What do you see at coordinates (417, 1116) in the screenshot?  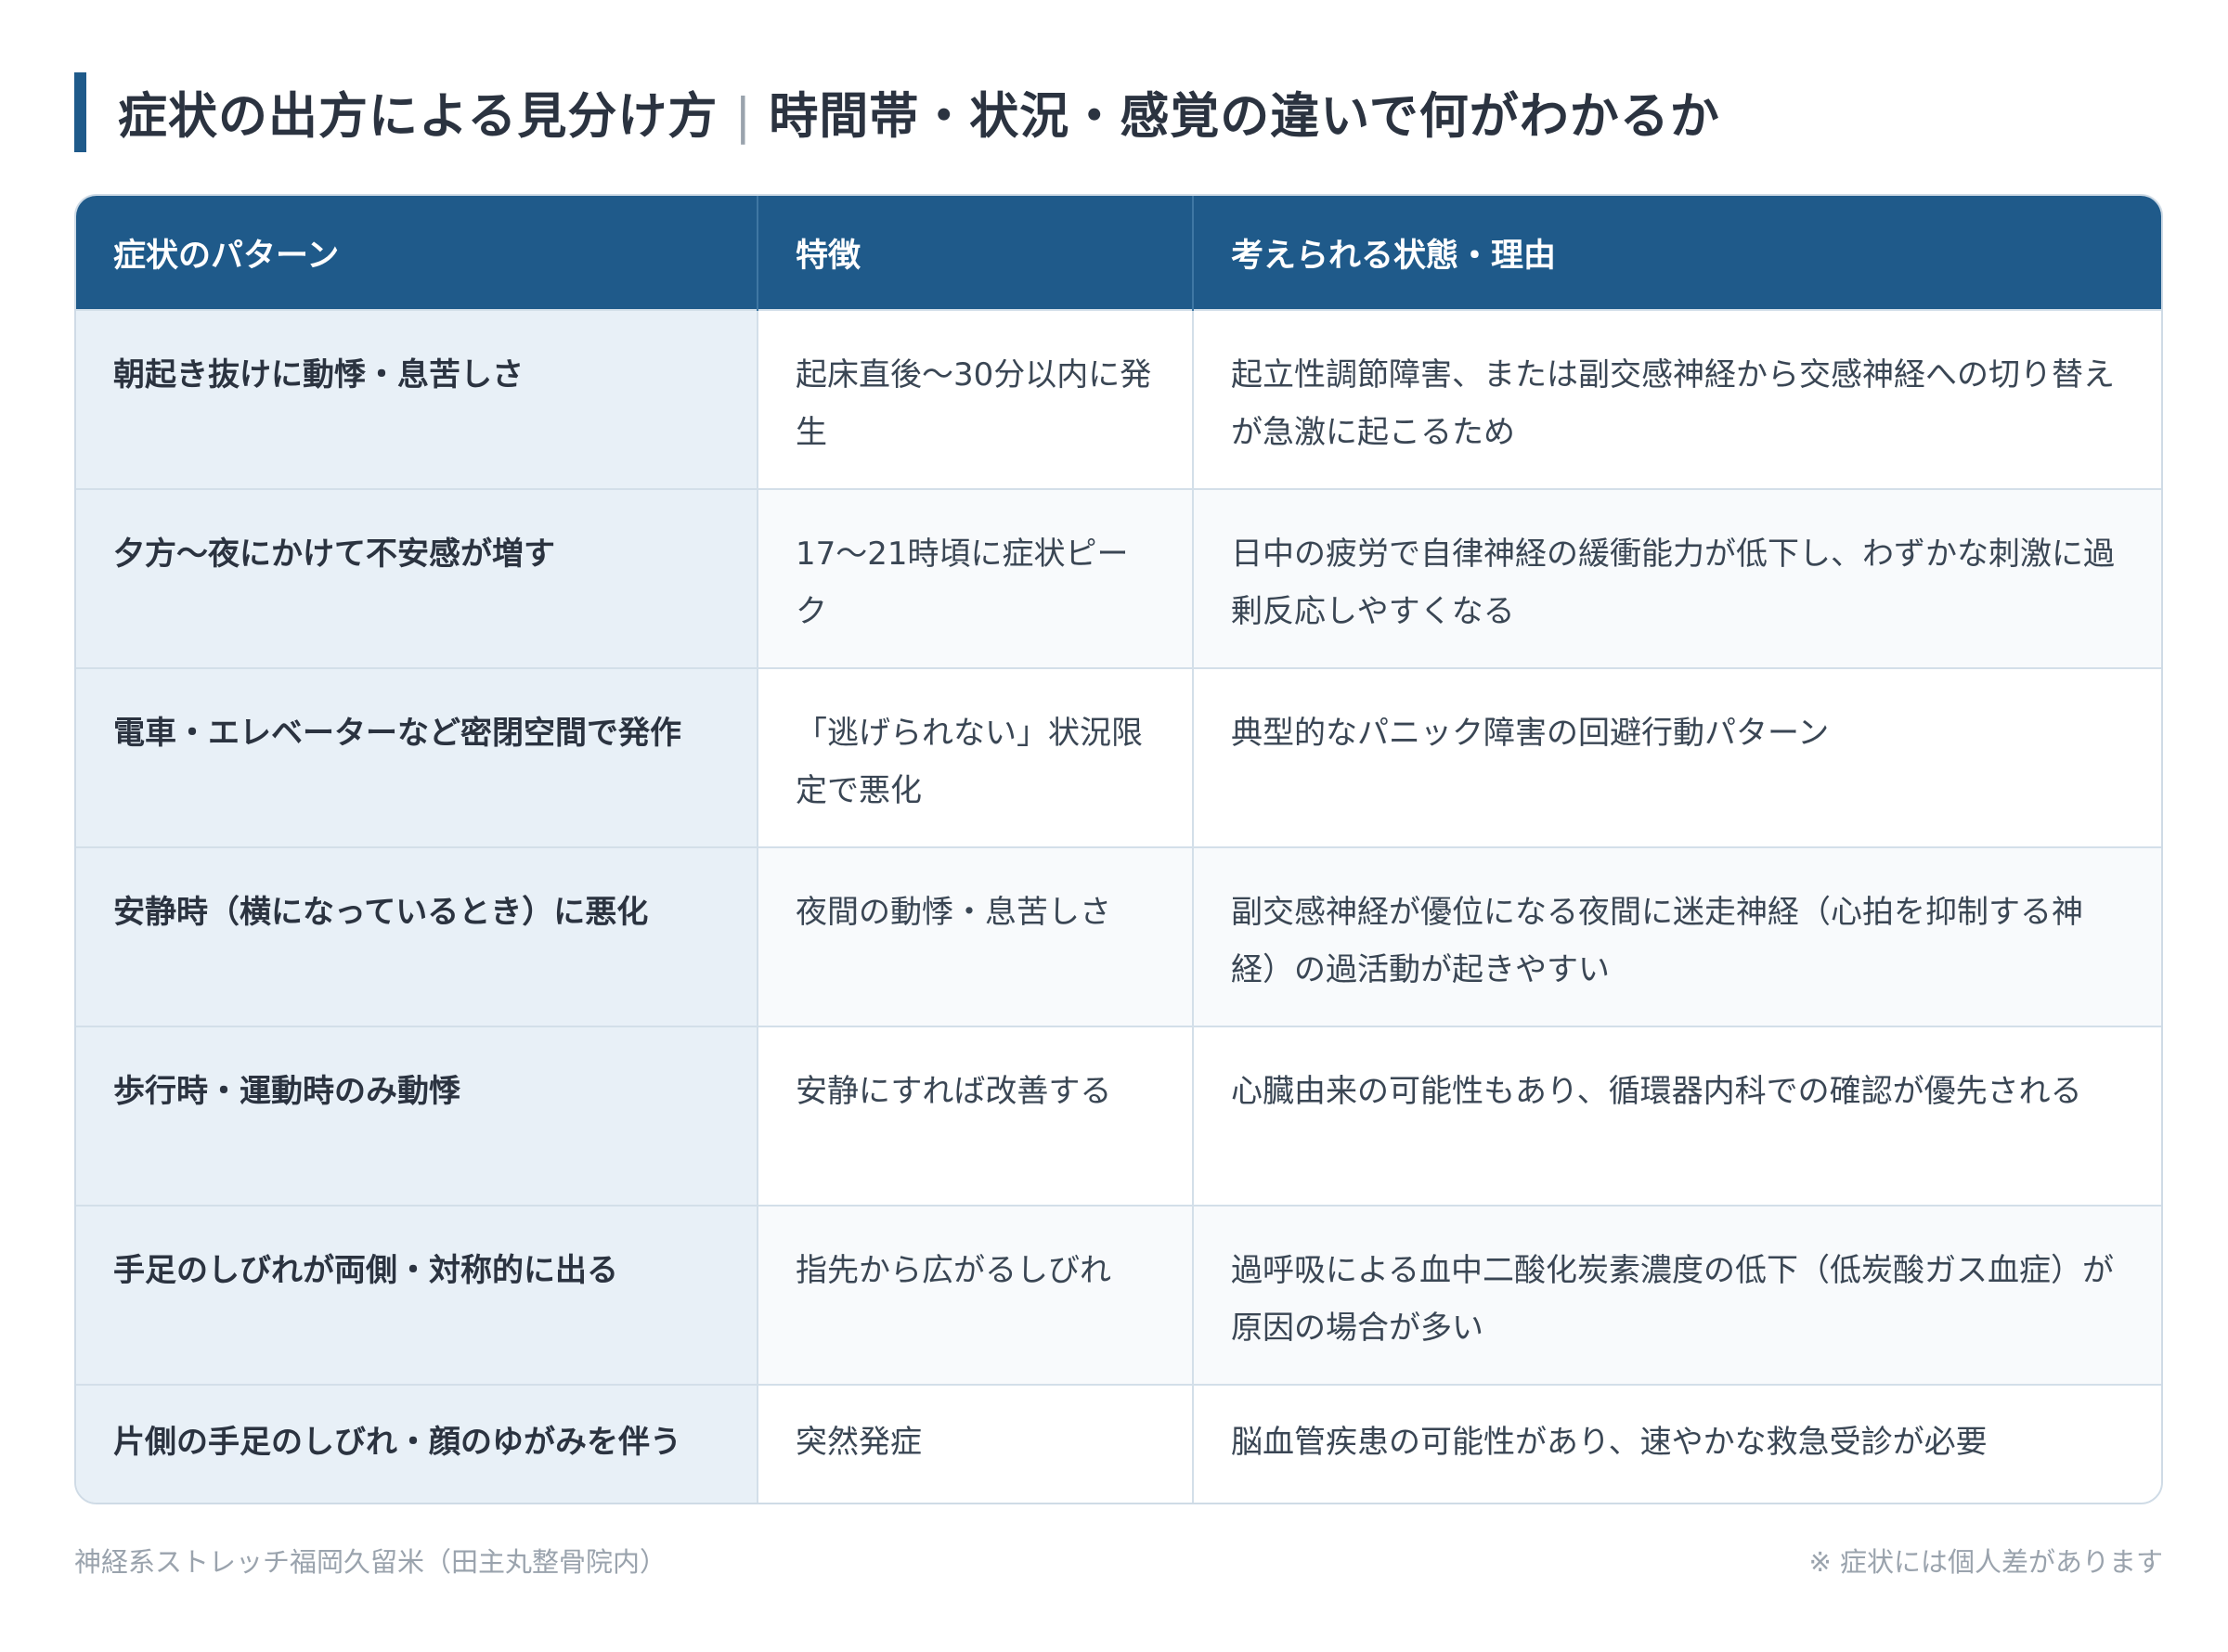 I see `pattern-cell: 歩行時・運動時のみ動悸` at bounding box center [417, 1116].